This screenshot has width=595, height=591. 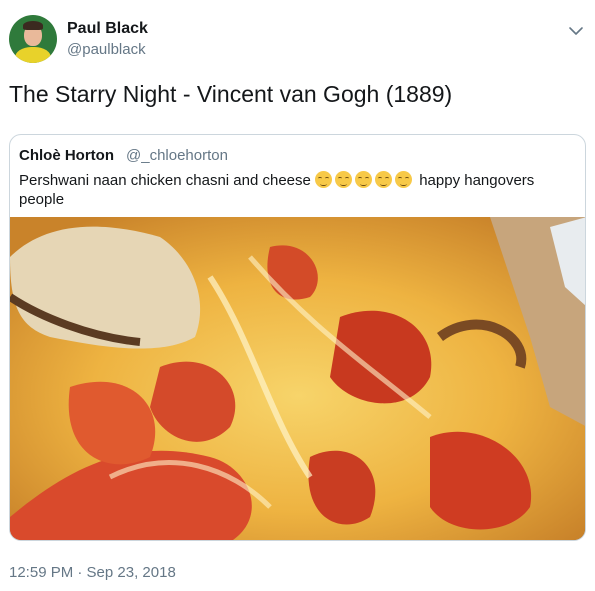 I want to click on emoji-group, so click(x=367, y=180).